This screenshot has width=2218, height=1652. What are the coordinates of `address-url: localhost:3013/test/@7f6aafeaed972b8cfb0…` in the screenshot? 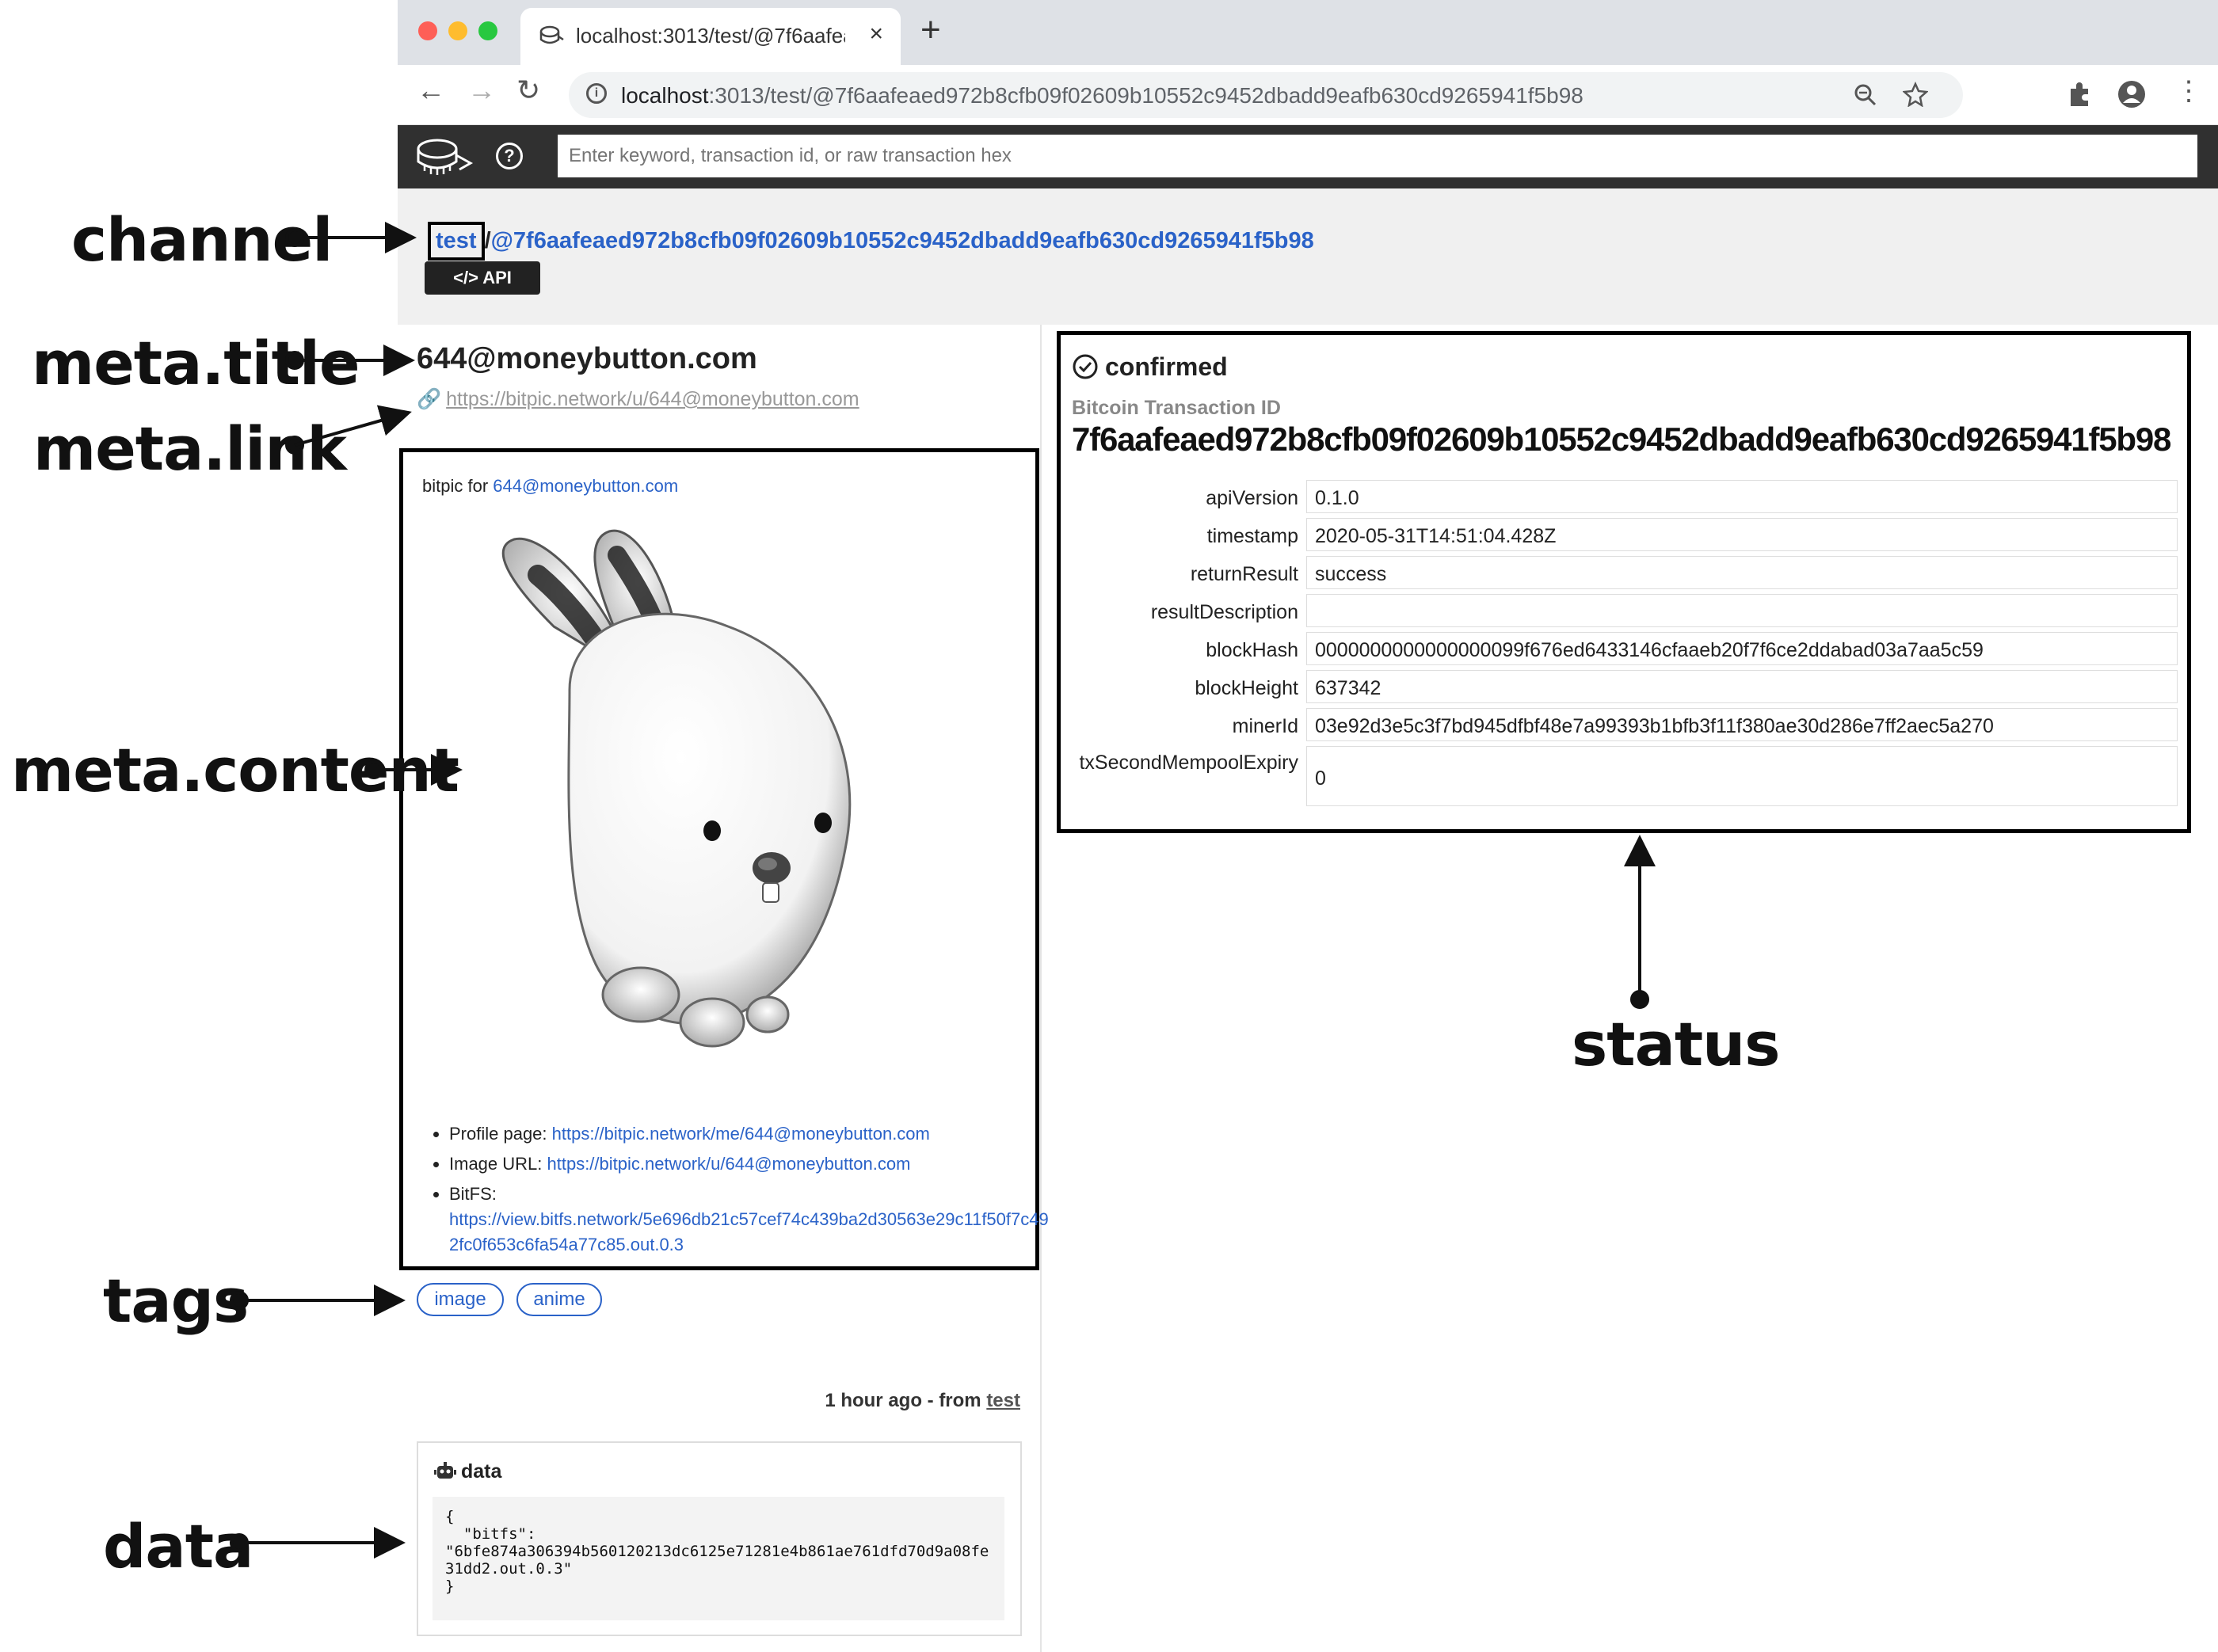 It's located at (1102, 95).